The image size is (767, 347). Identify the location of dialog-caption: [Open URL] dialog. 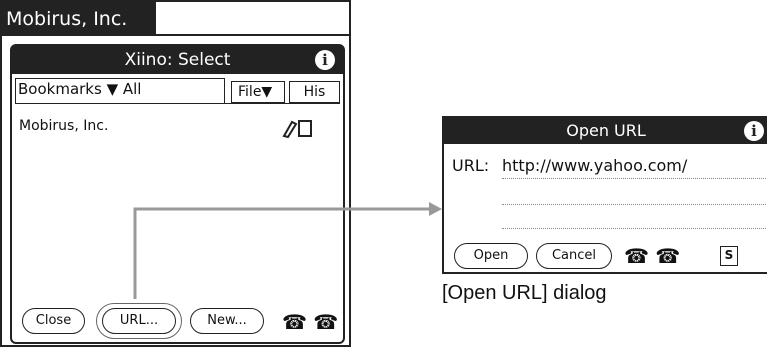
(524, 293).